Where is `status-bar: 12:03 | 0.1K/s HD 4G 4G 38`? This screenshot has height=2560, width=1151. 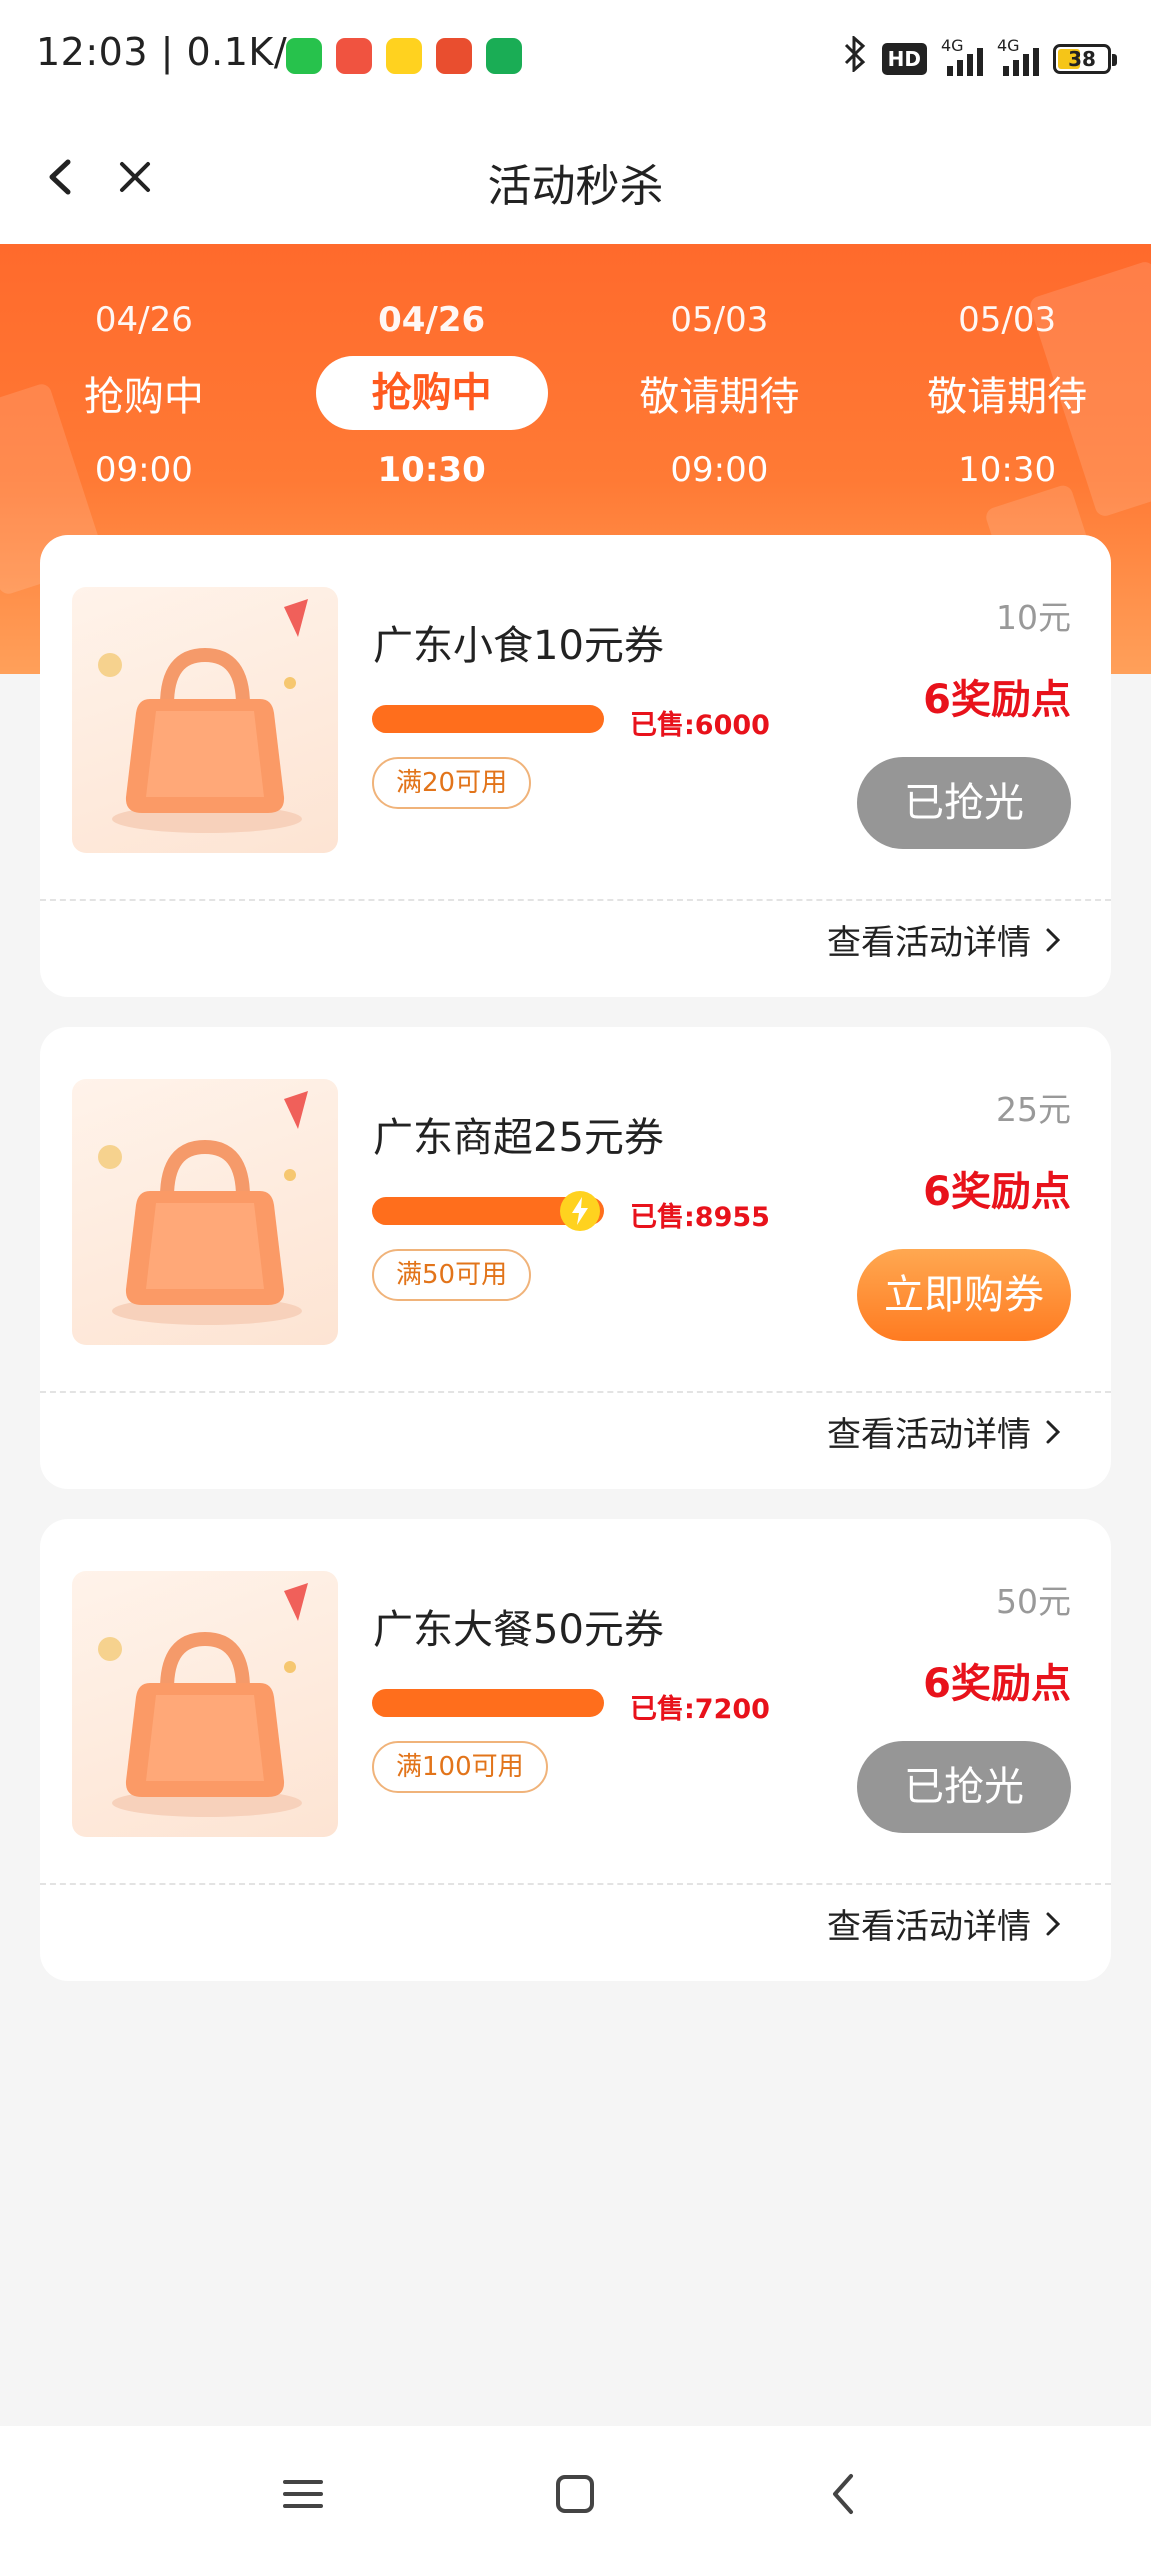
status-bar: 12:03 | 0.1K/s HD 4G 4G 38 is located at coordinates (575, 56).